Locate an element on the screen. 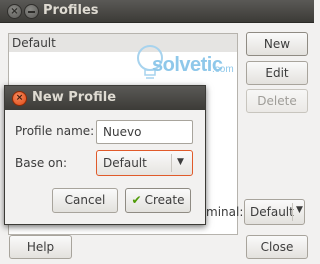 The width and height of the screenshot is (320, 264). create-button: ✔ Create is located at coordinates (158, 200).